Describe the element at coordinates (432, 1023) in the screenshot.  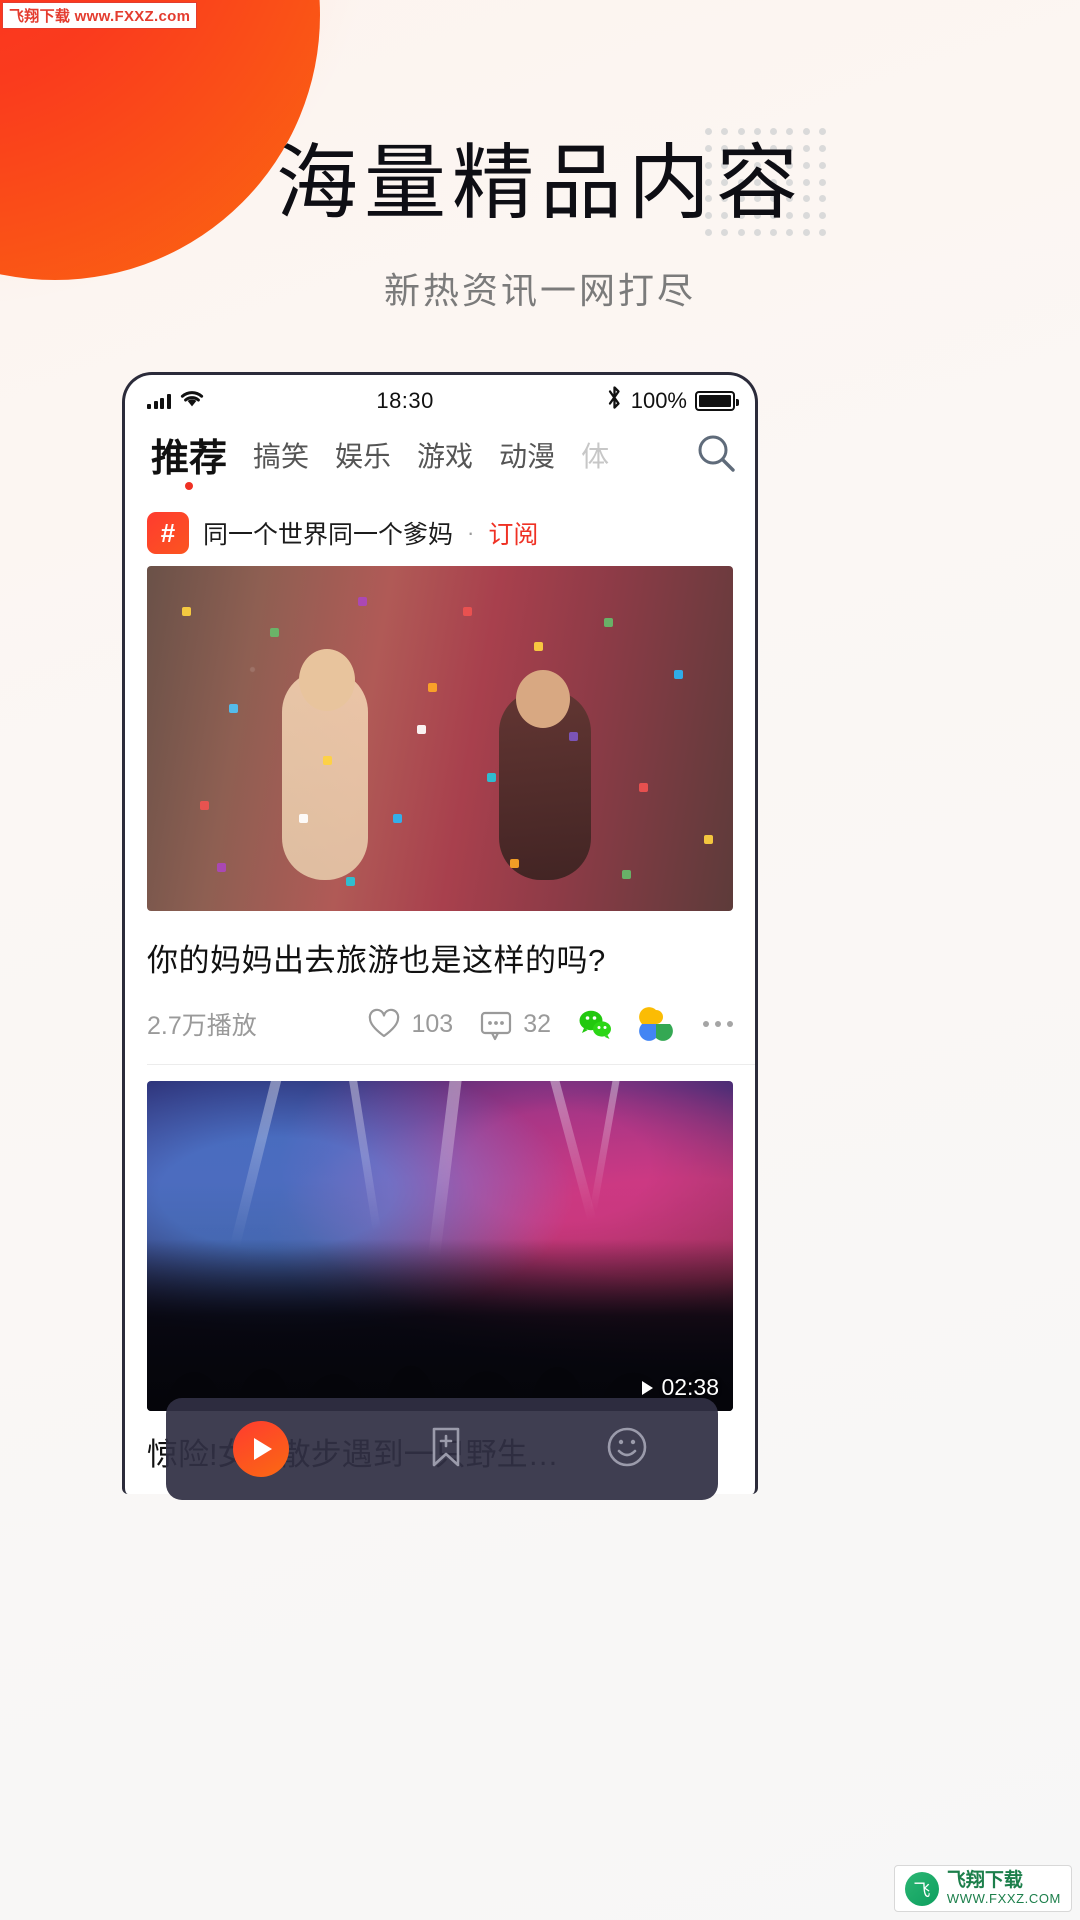
I see `like-count: 103` at that location.